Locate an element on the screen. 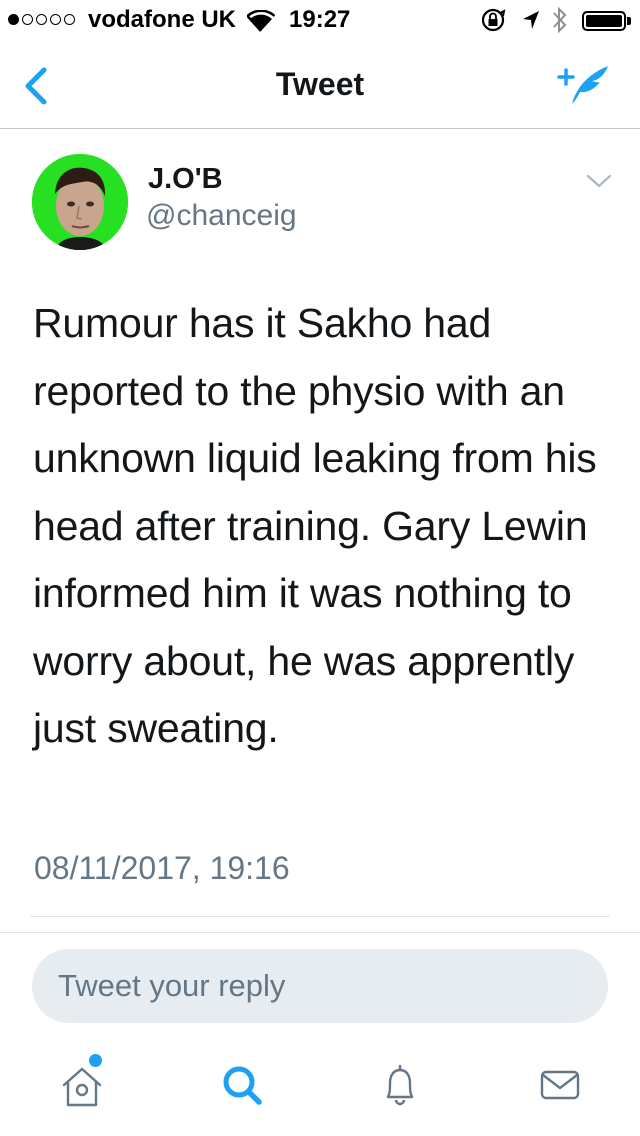  compose-tweet-icon is located at coordinates (582, 85).